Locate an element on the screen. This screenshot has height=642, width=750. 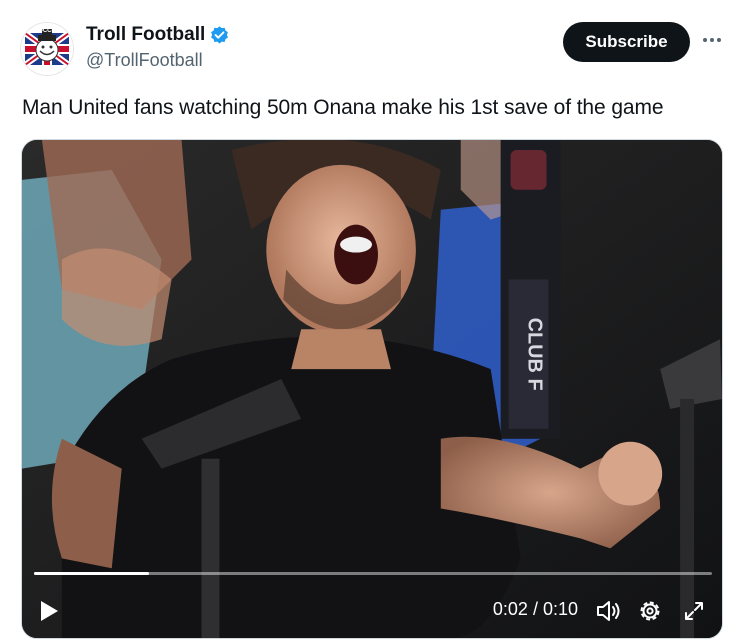
avatar-logo-text: SOCCER is located at coordinates (47, 31).